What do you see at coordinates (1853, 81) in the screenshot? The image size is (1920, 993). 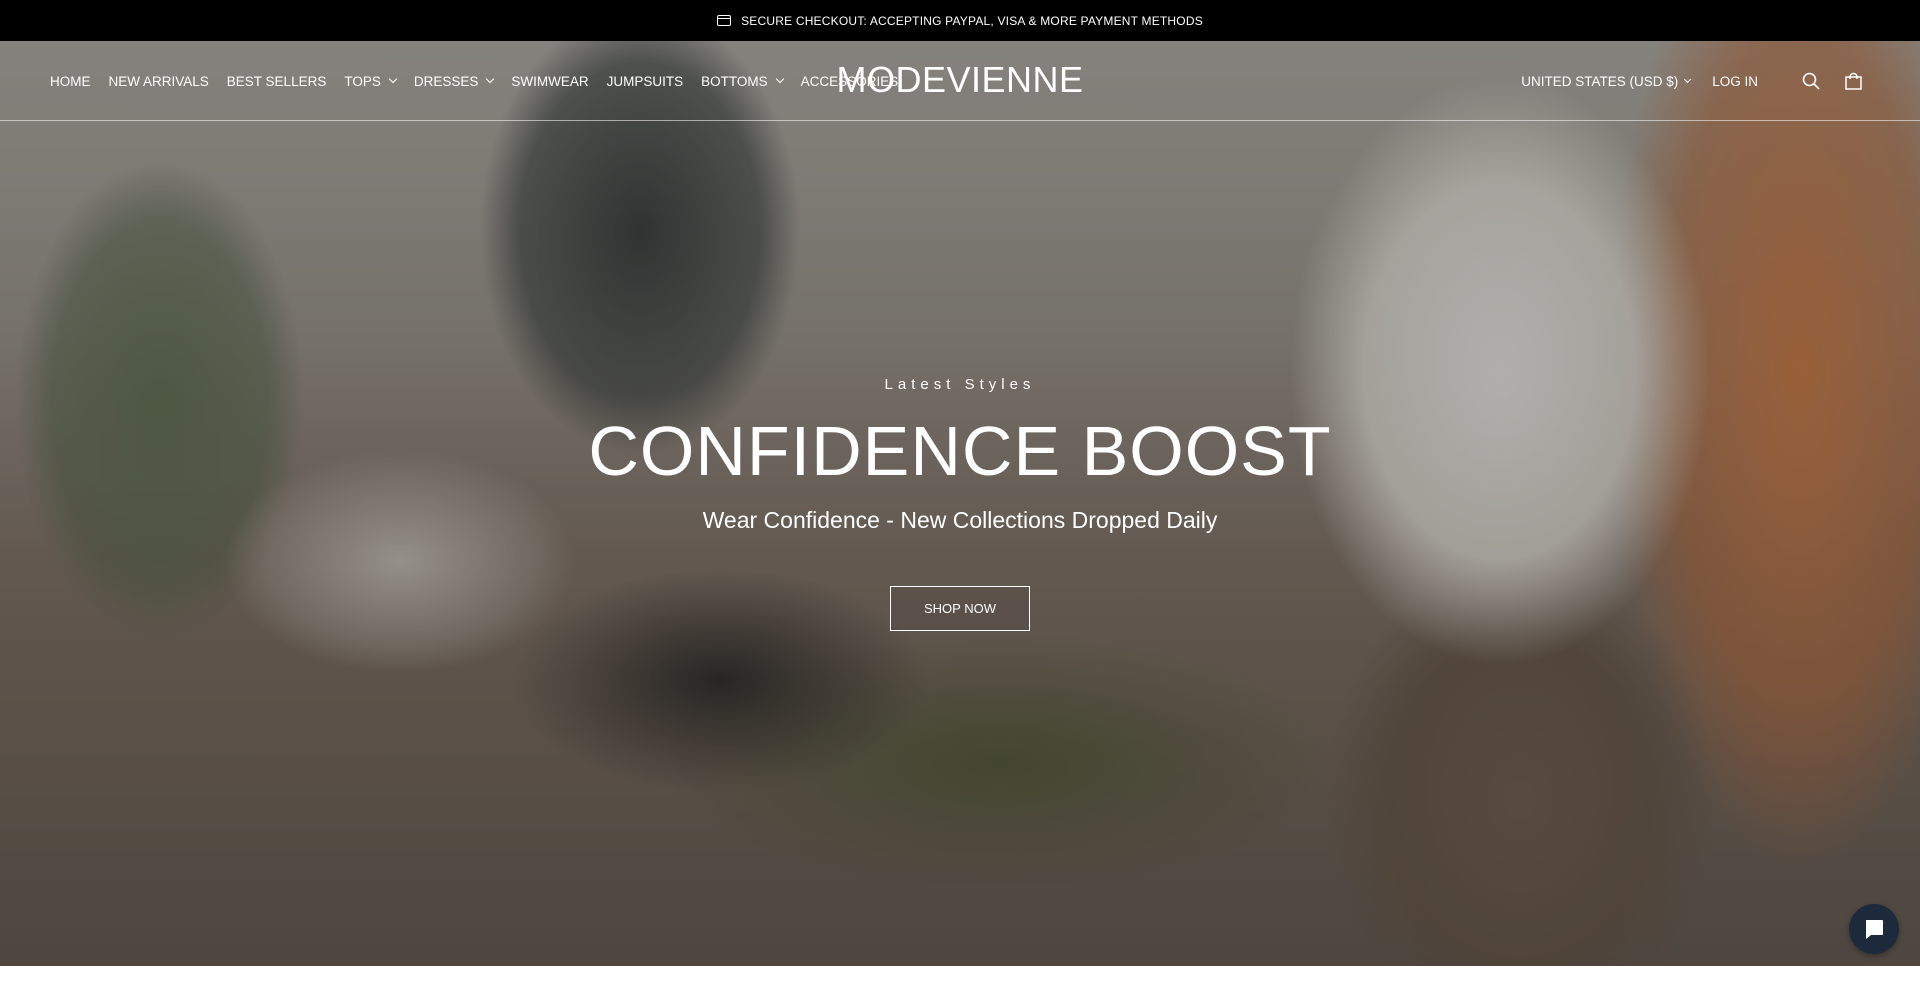 I see `cart-icon` at bounding box center [1853, 81].